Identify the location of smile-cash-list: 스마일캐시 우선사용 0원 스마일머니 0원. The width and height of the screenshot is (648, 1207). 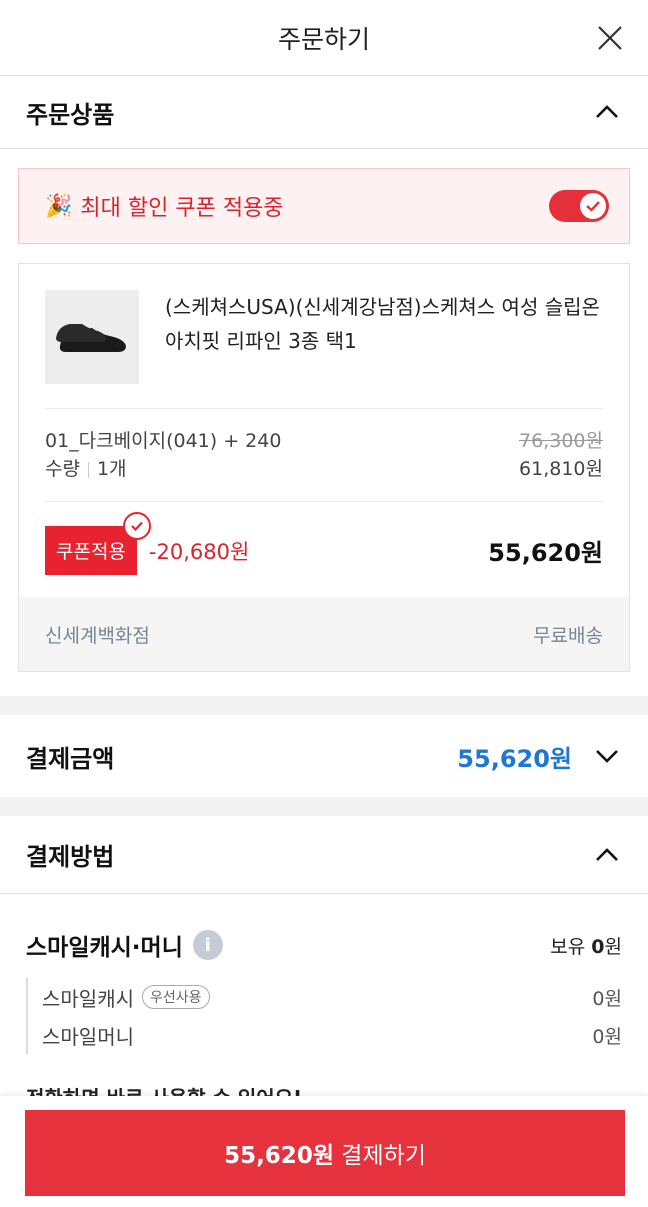
(324, 1016).